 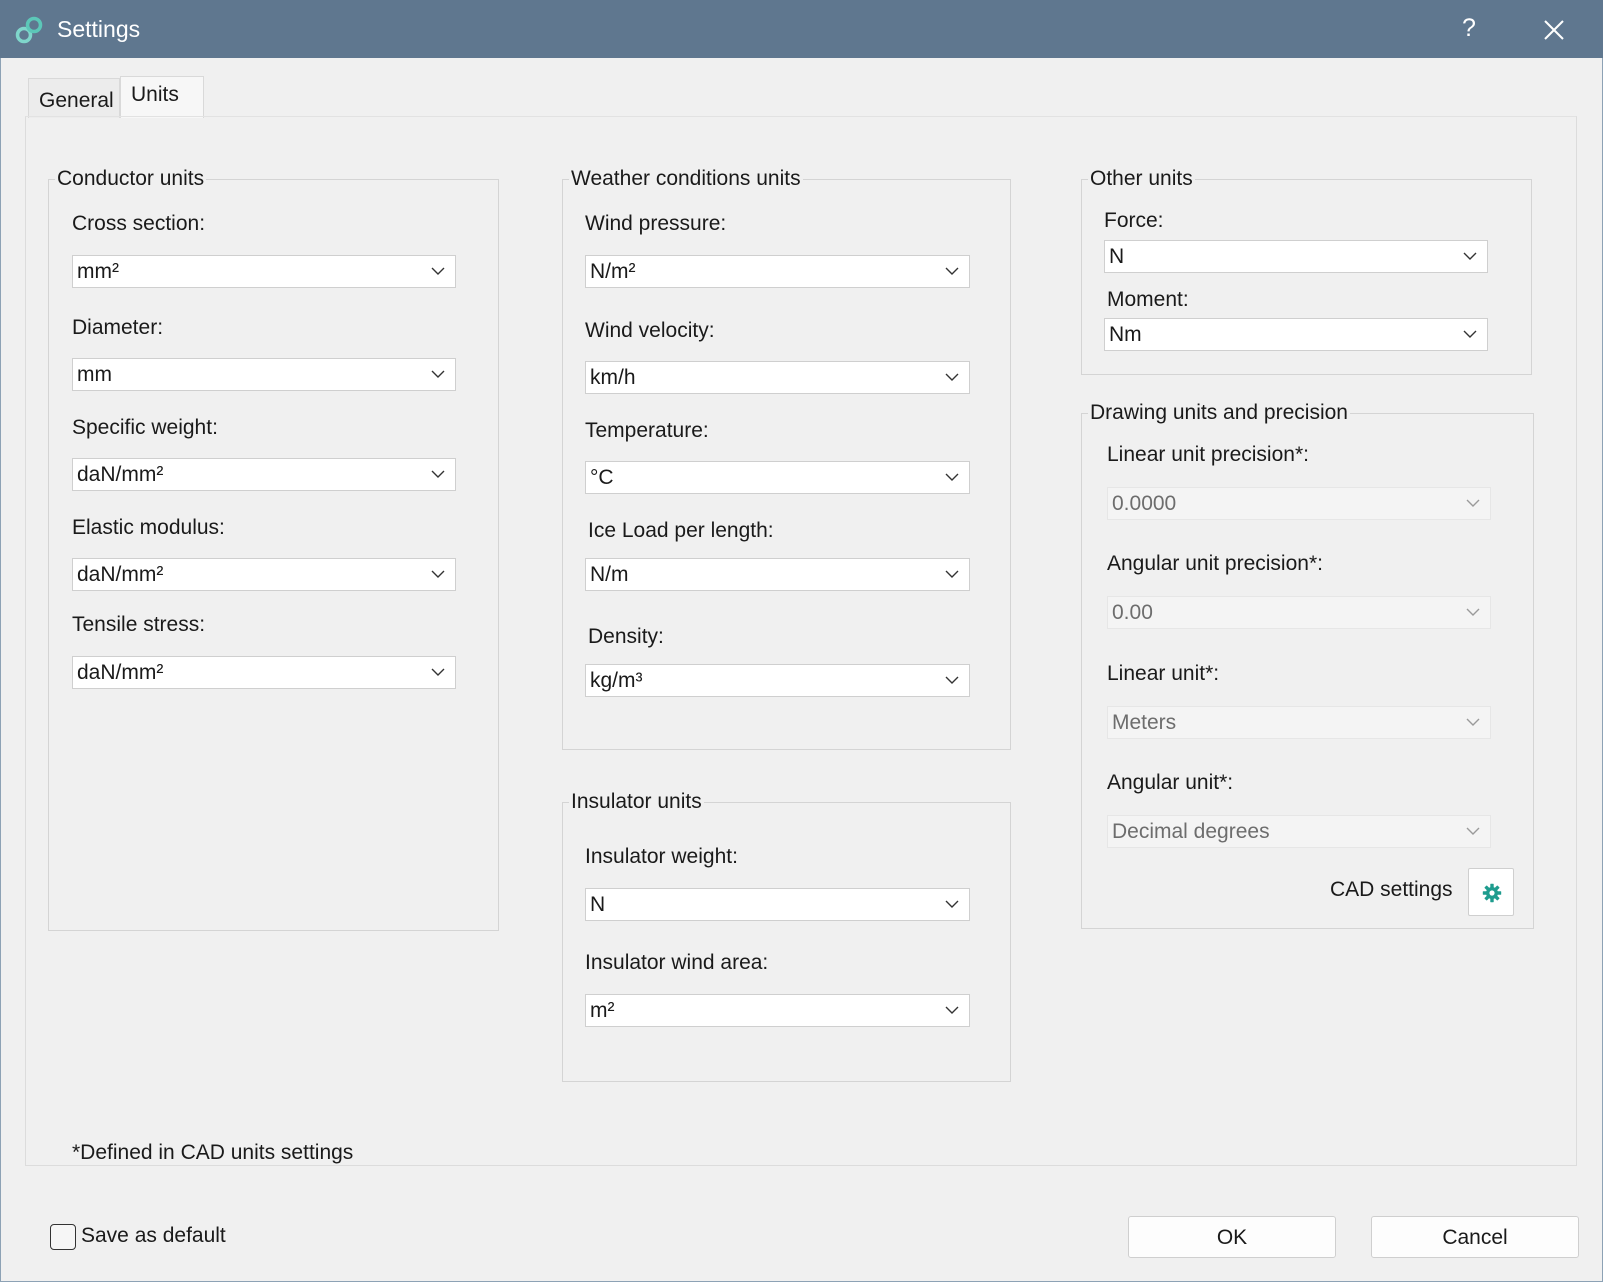 I want to click on force-select: N, so click(x=1296, y=256).